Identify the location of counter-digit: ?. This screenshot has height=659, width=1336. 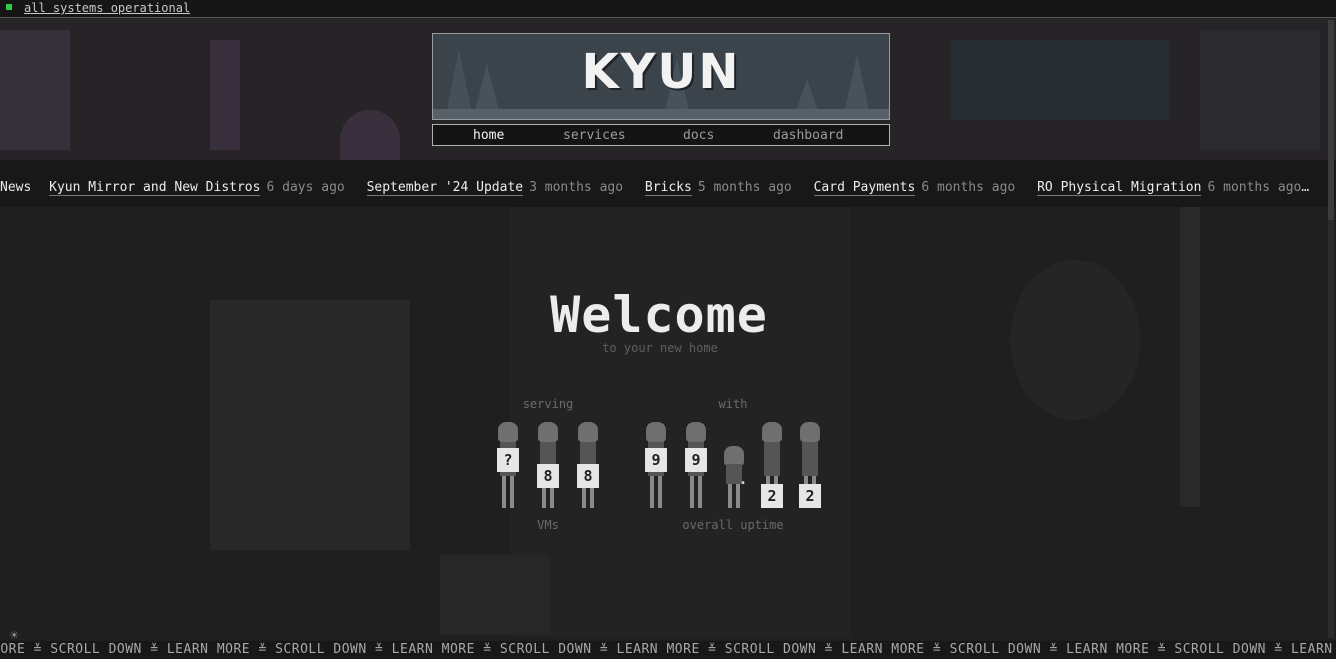
(508, 460).